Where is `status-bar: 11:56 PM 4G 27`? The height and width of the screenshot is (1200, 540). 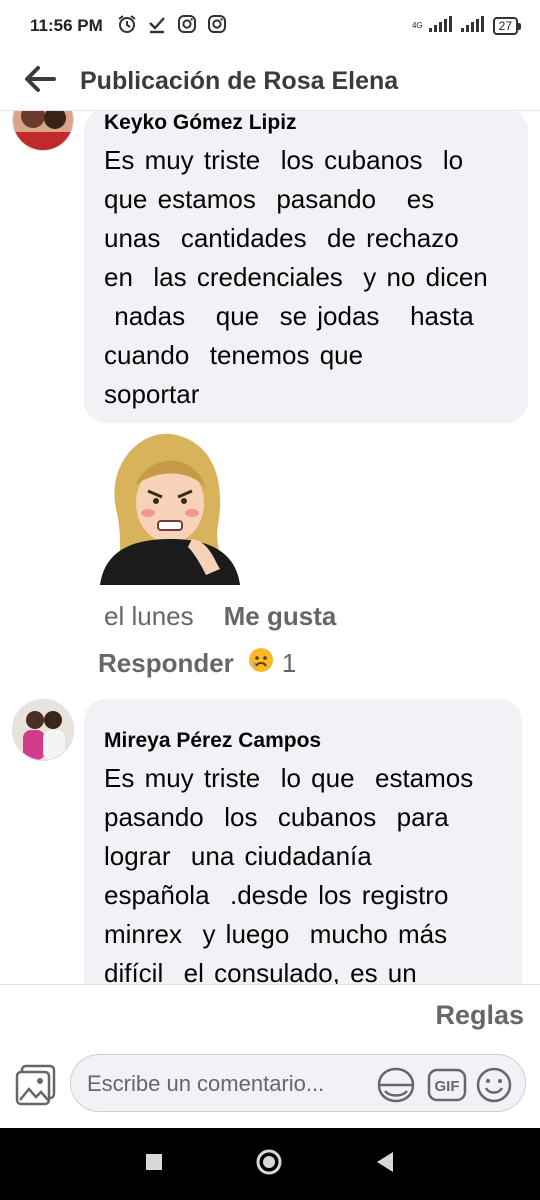
status-bar: 11:56 PM 4G 27 is located at coordinates (270, 26).